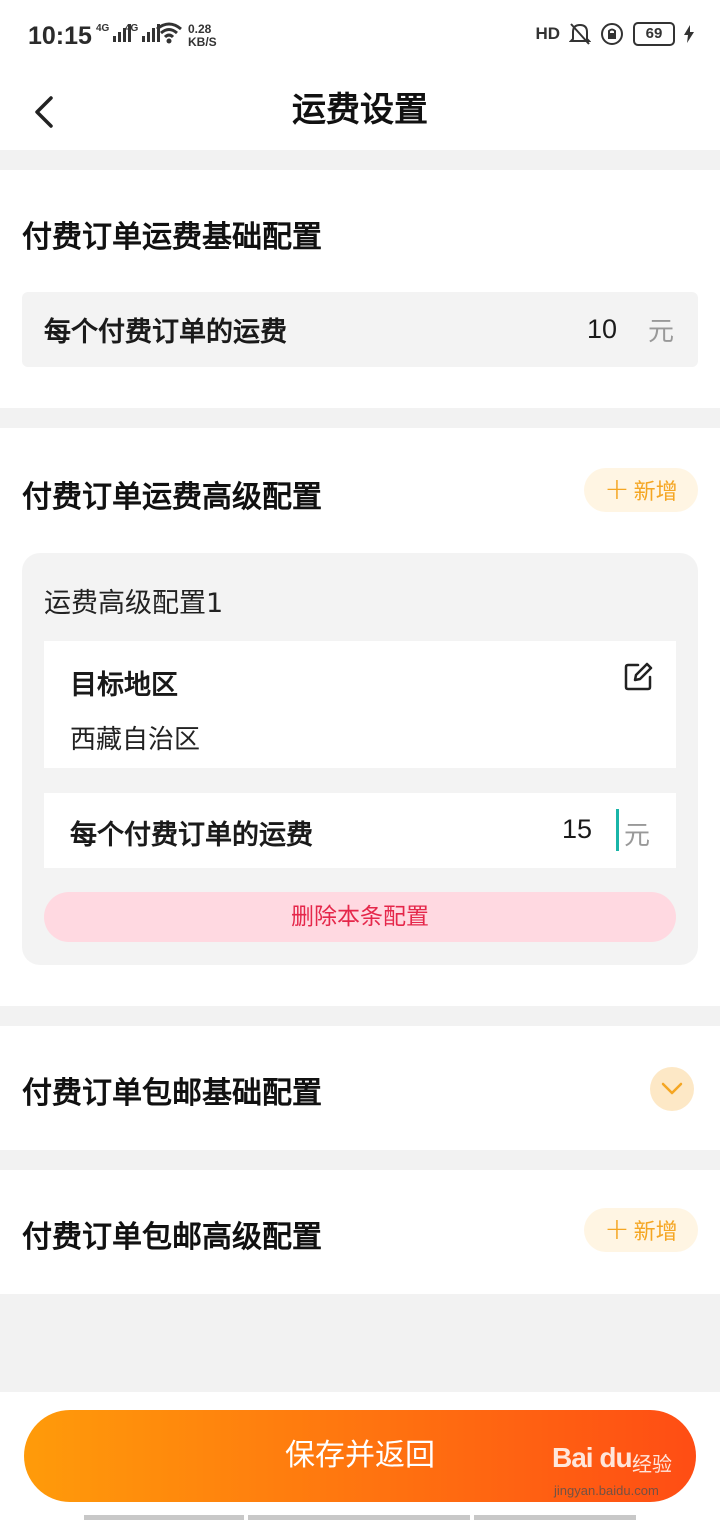 The image size is (720, 1520). Describe the element at coordinates (360, 704) in the screenshot. I see `target-region-field: 目标地区 西藏自治区` at that location.